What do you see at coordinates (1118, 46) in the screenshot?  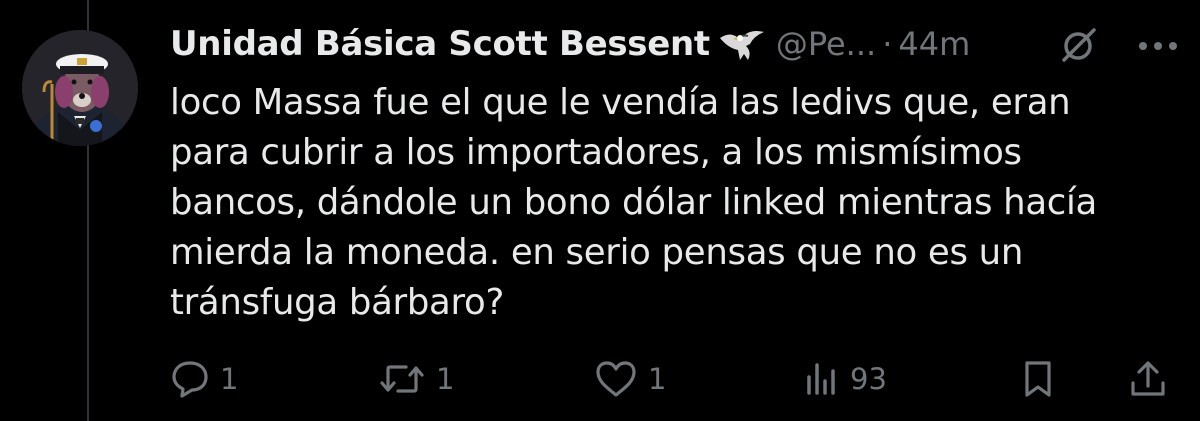 I see `header-actions` at bounding box center [1118, 46].